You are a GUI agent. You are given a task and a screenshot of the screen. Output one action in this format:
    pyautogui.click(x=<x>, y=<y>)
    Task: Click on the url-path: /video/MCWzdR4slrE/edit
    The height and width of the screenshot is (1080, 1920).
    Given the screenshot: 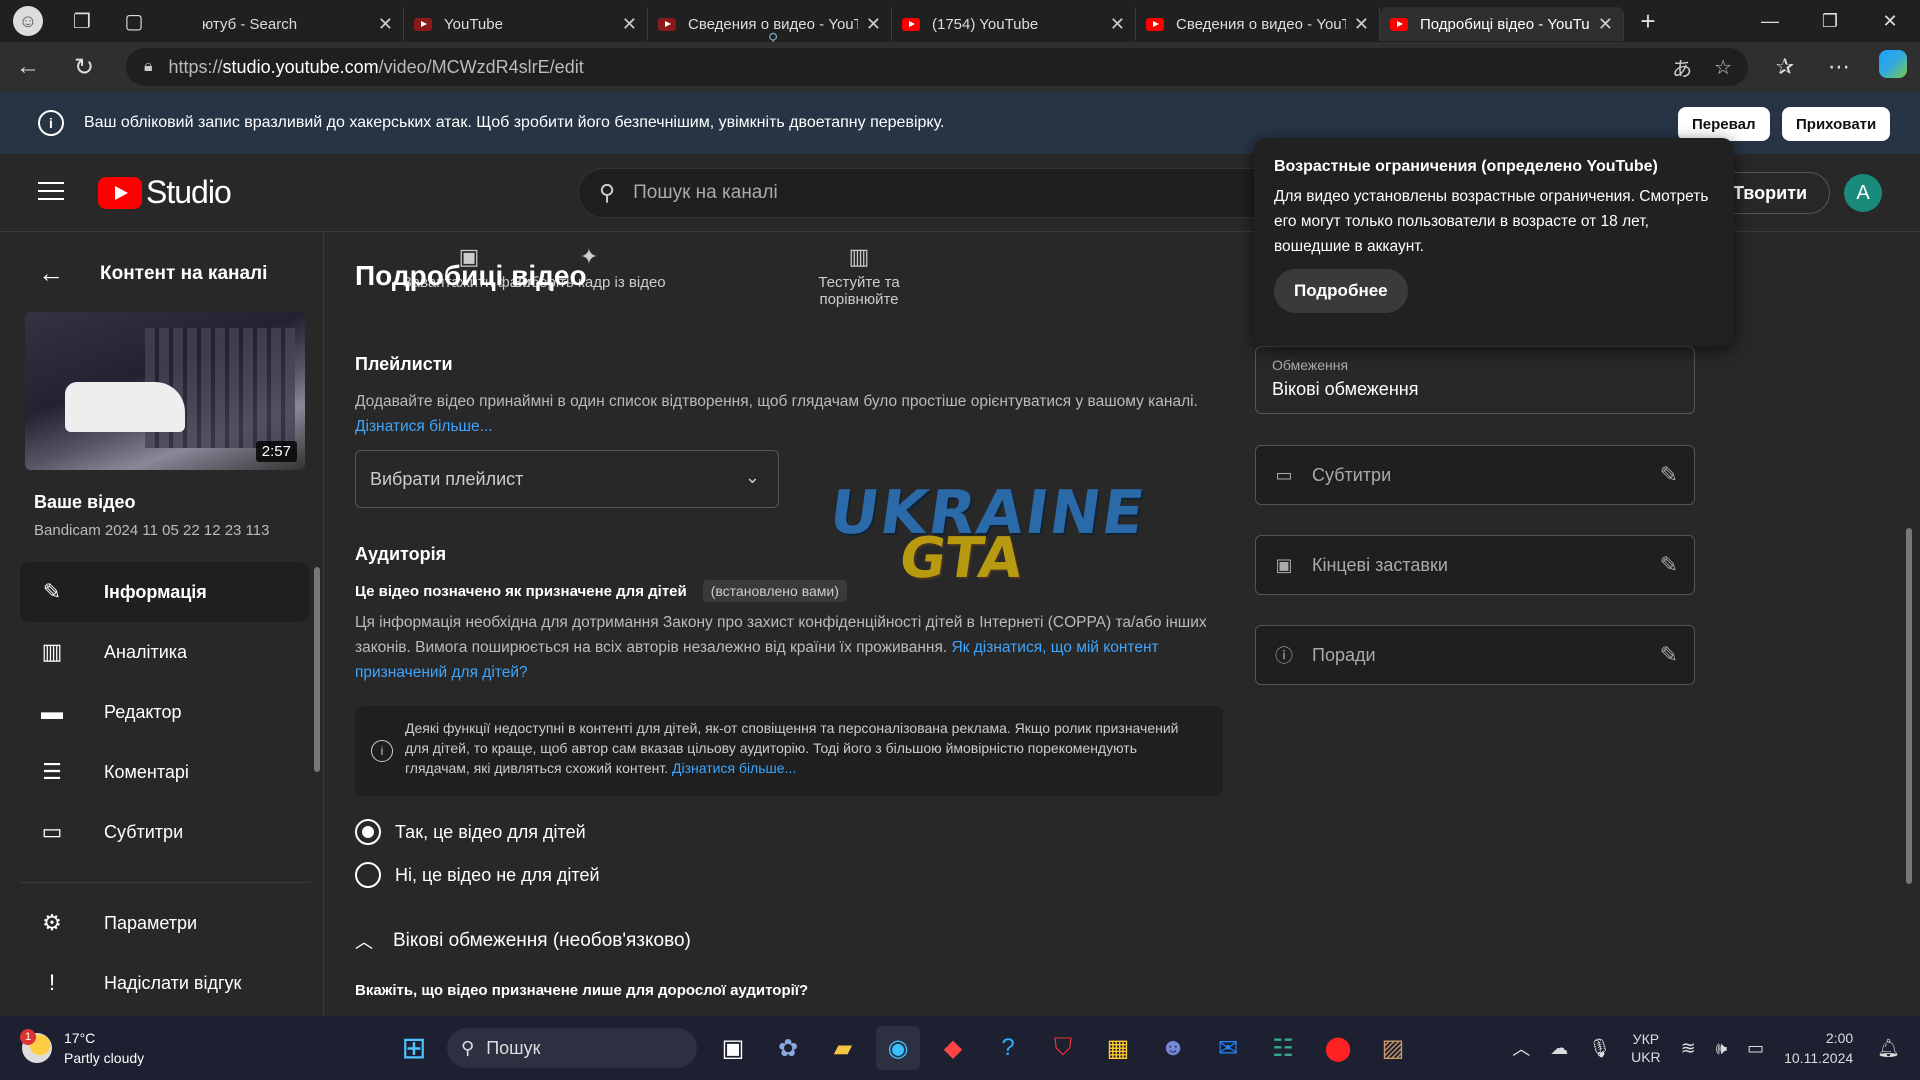 What is the action you would take?
    pyautogui.click(x=481, y=66)
    